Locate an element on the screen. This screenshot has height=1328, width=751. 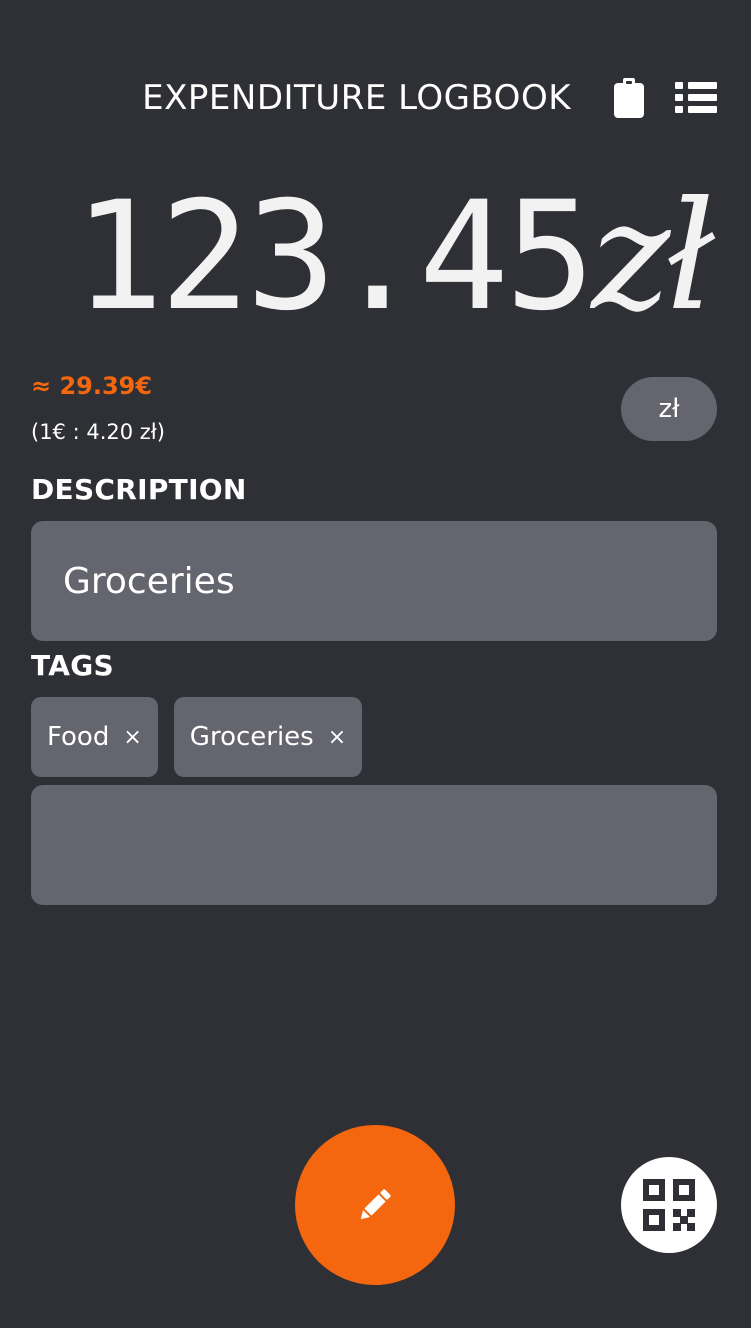
tag-label: Food is located at coordinates (78, 737).